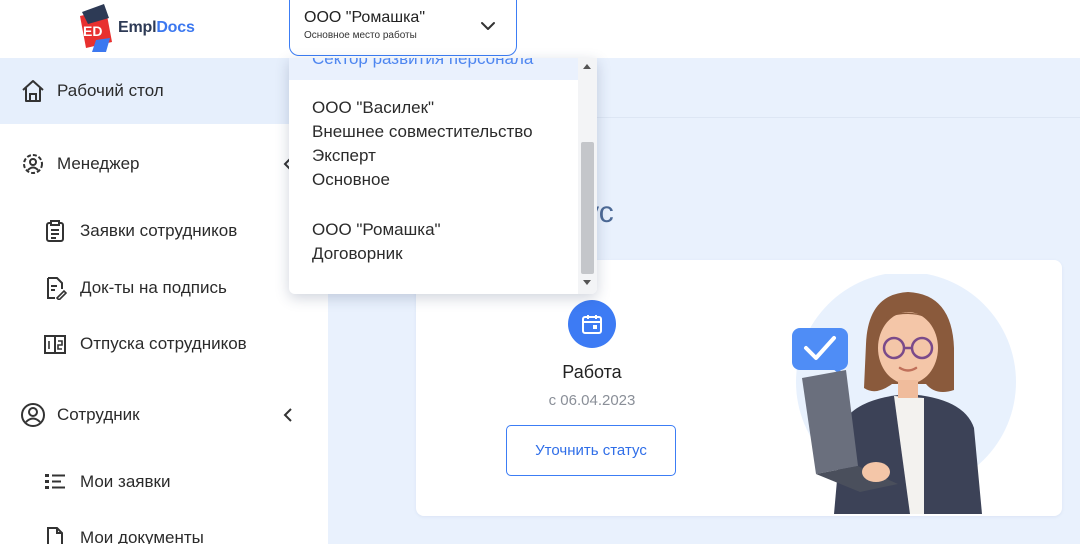 This screenshot has height=544, width=1080. Describe the element at coordinates (159, 415) in the screenshot. I see `sidebar-item-employee: Сотрудник` at that location.